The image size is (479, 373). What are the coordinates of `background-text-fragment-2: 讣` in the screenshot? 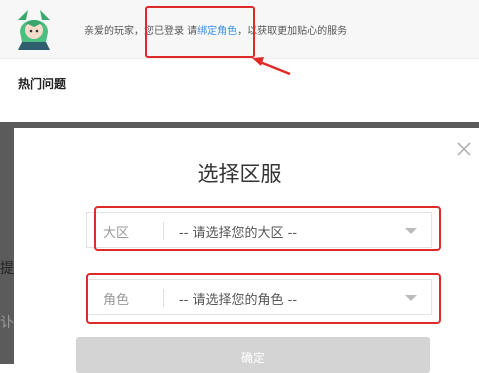 It's located at (7, 323).